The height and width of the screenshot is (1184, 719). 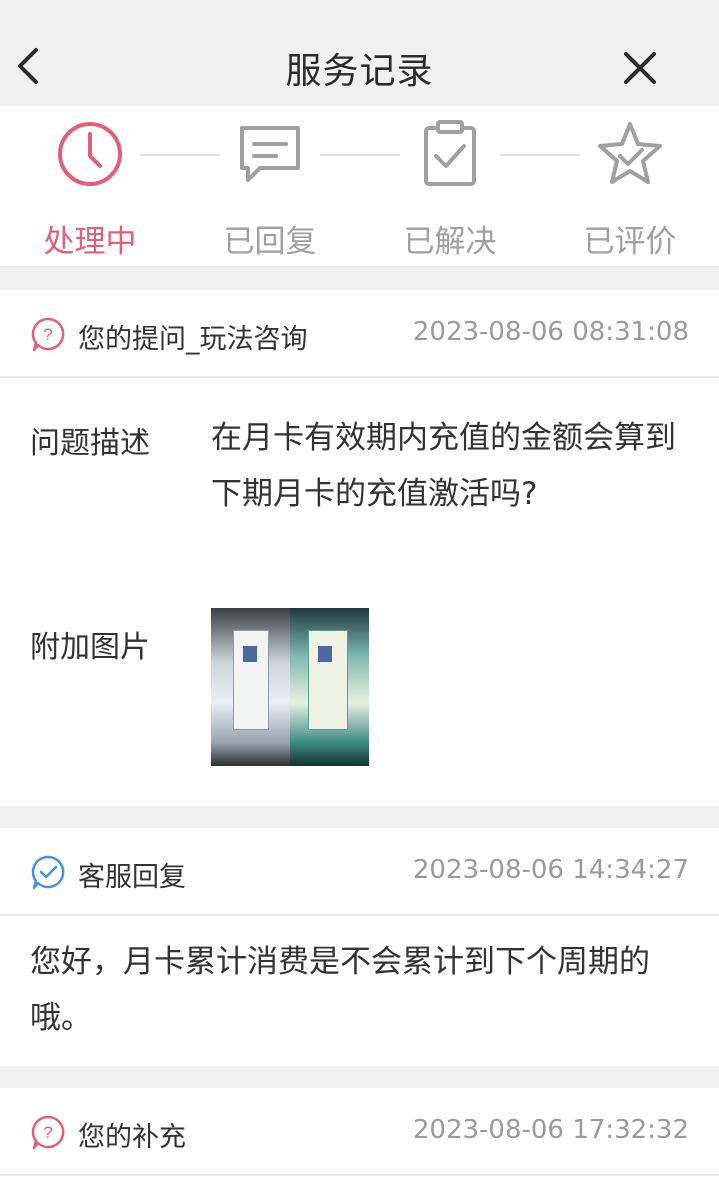 What do you see at coordinates (640, 68) in the screenshot?
I see `close-icon` at bounding box center [640, 68].